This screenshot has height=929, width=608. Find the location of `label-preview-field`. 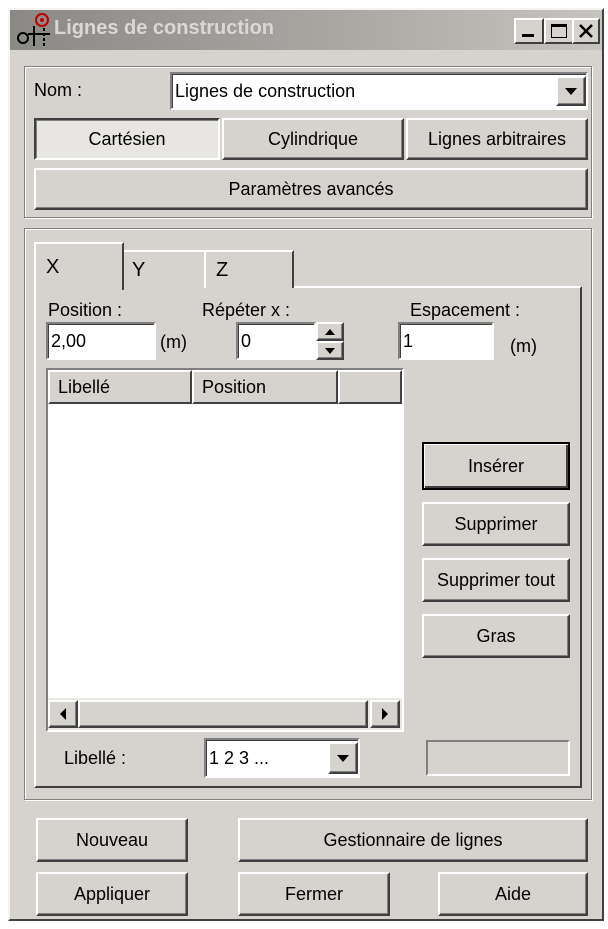

label-preview-field is located at coordinates (498, 758).